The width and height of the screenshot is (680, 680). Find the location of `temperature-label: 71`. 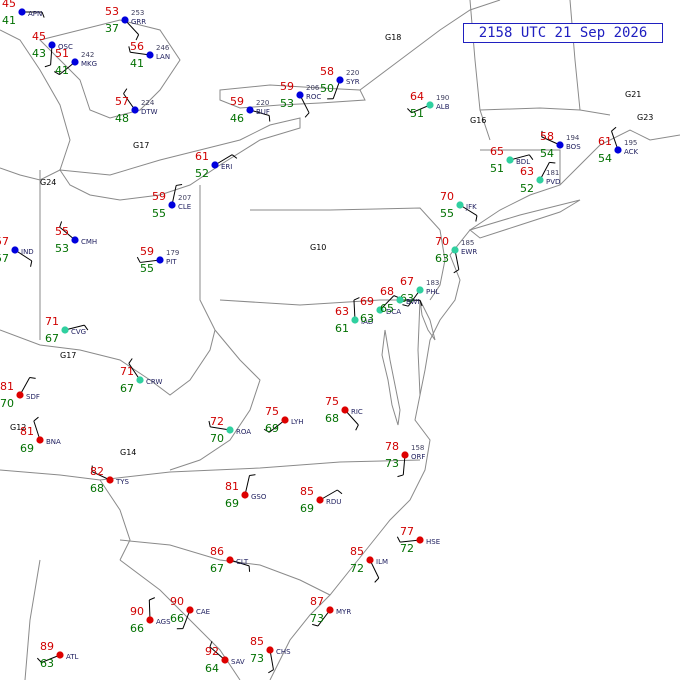

temperature-label: 71 is located at coordinates (127, 371).